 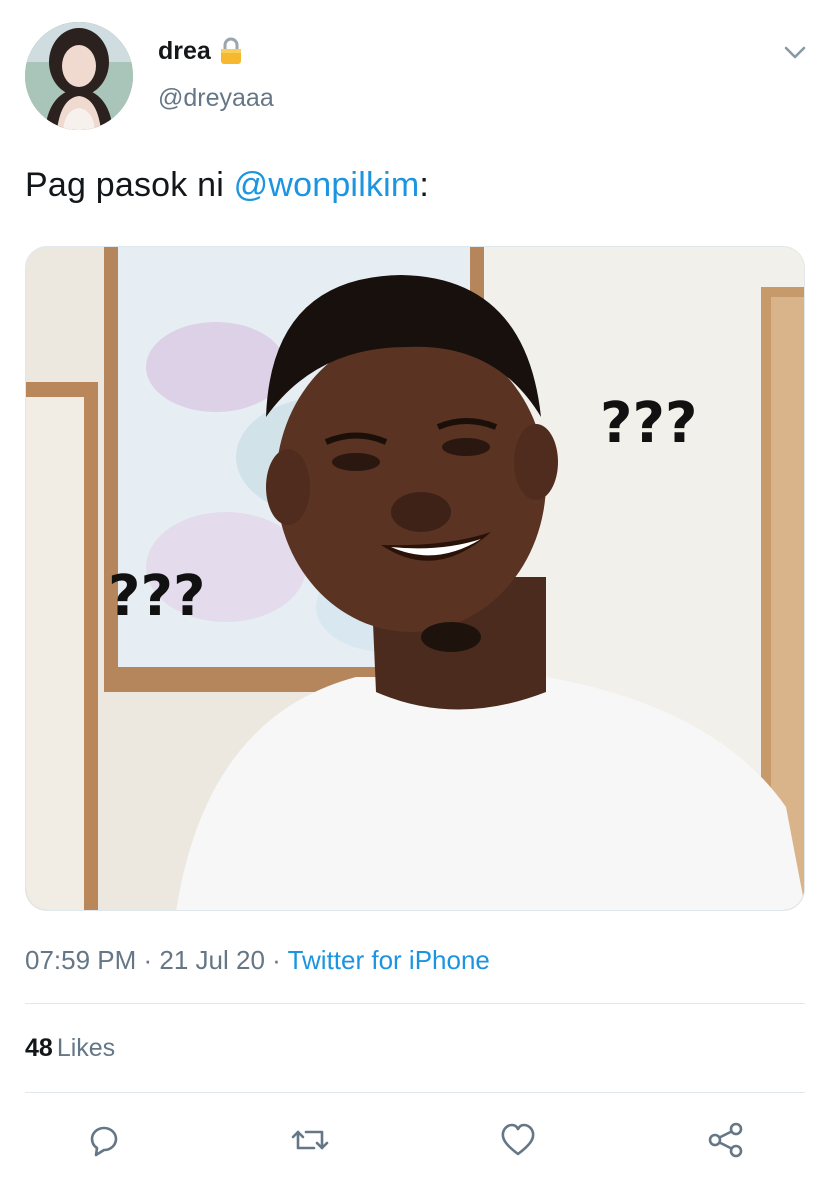 What do you see at coordinates (39, 1048) in the screenshot?
I see `likes-count: 48` at bounding box center [39, 1048].